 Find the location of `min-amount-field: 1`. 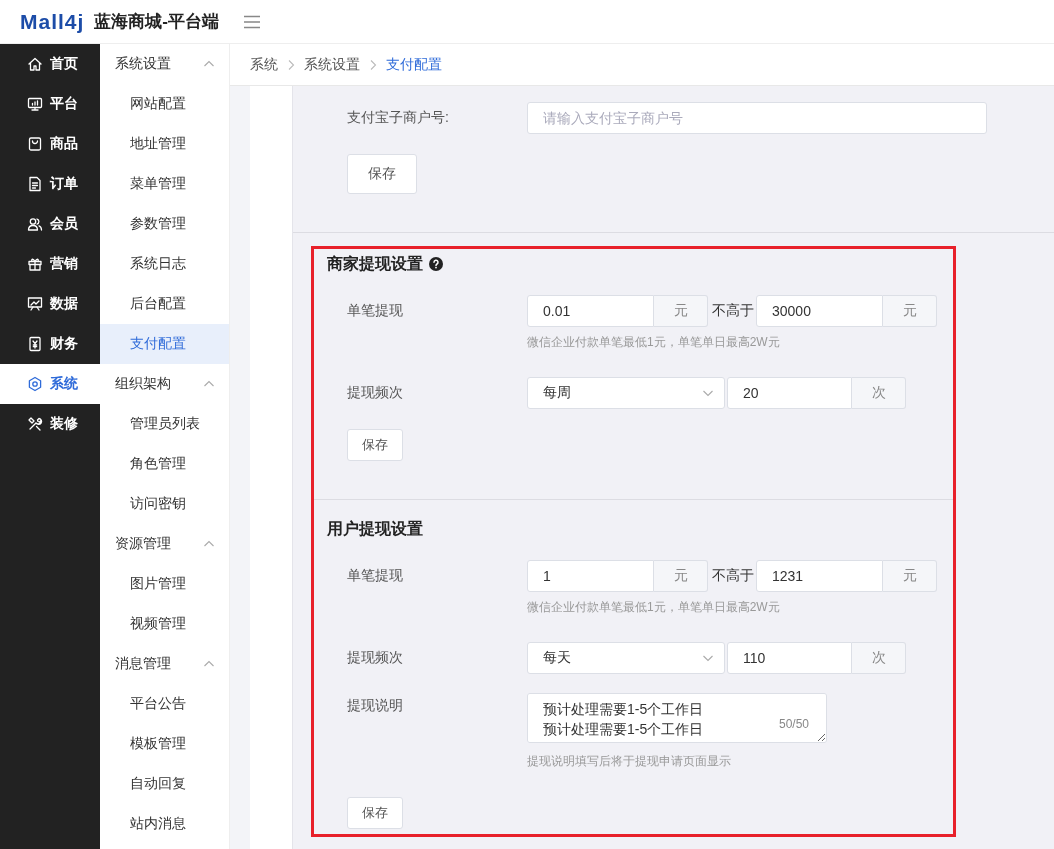

min-amount-field: 1 is located at coordinates (590, 576).